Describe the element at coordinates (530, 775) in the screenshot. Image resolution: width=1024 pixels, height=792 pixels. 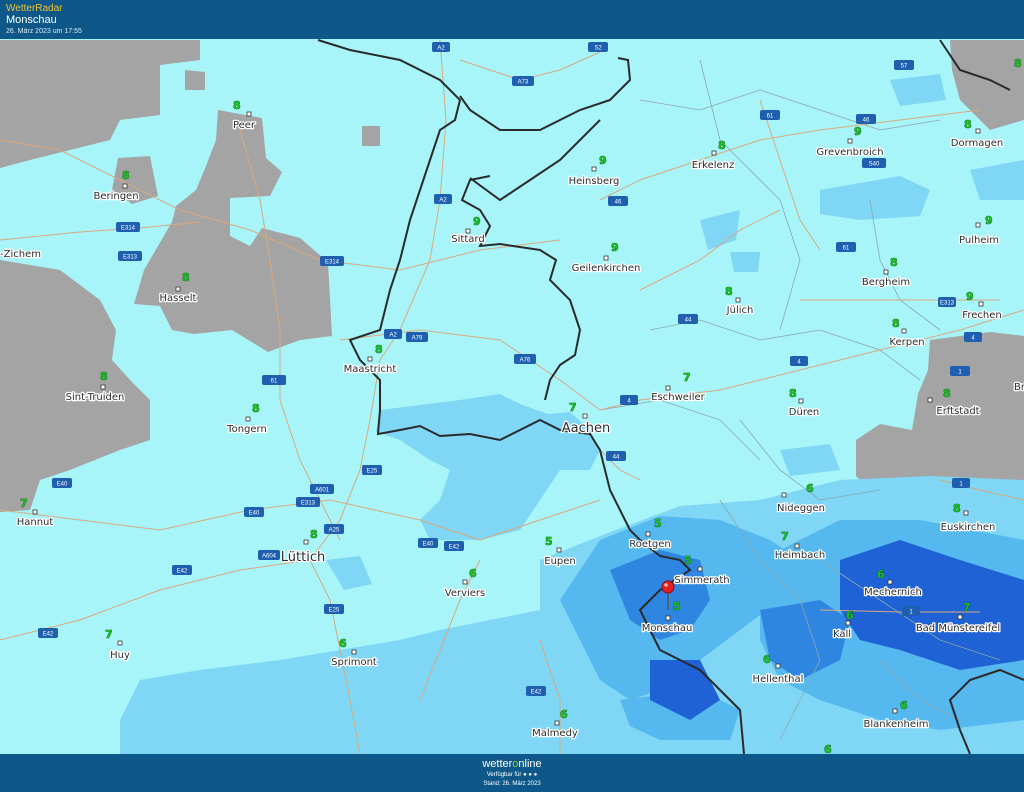
I see `android-icon: ●` at that location.